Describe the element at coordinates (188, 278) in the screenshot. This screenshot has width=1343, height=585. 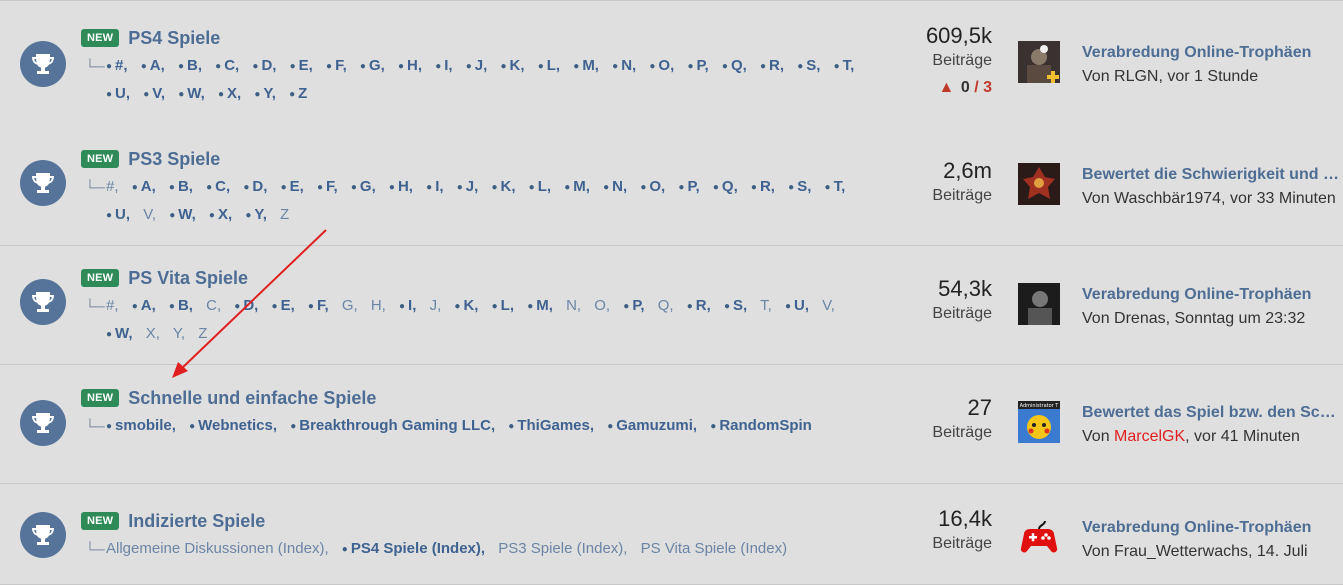
I see `node-title: PS Vita Spiele` at that location.